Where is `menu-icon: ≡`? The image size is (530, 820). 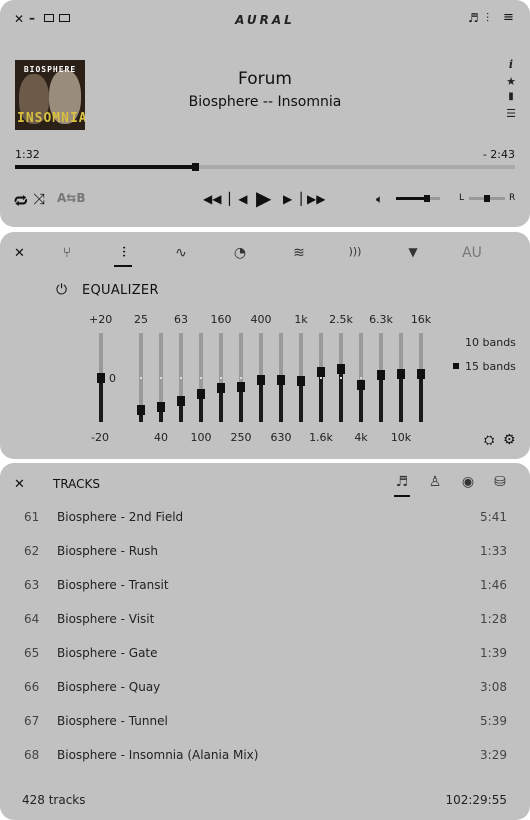 menu-icon: ≡ is located at coordinates (508, 17).